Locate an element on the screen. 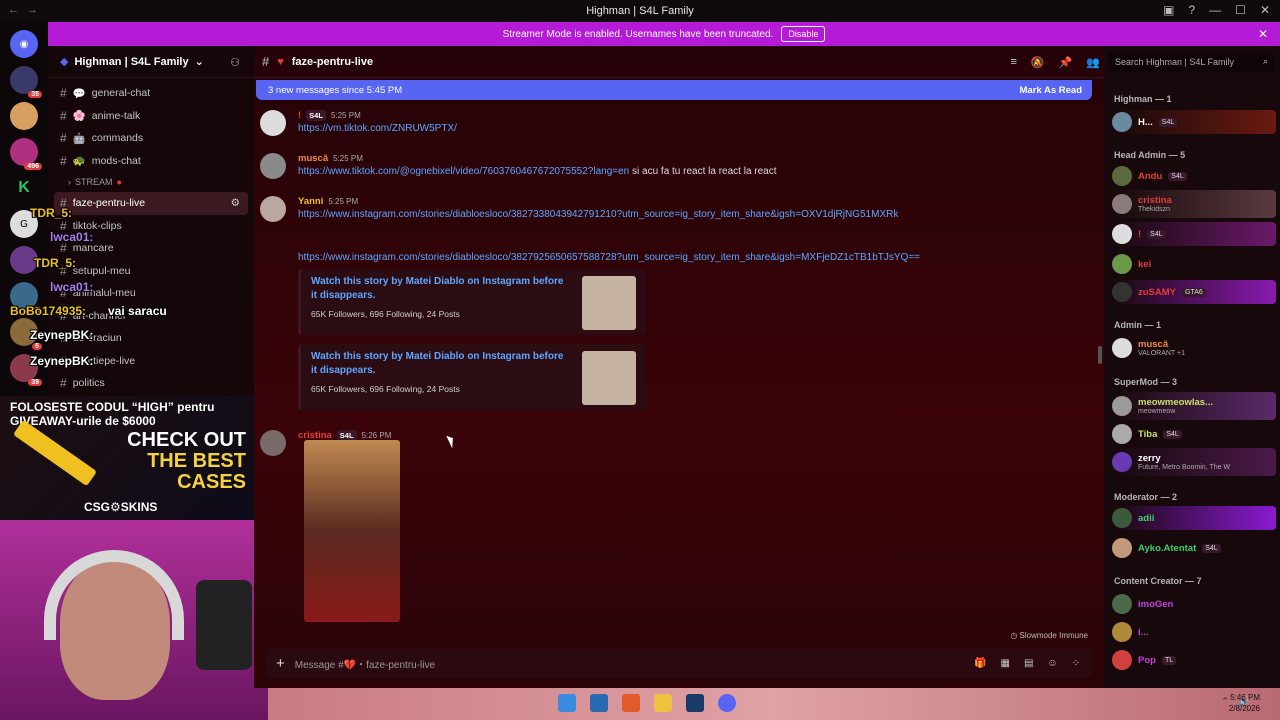 The width and height of the screenshot is (1280, 720). server-header: ◆ Highman | S4L Family ⌄ ⚇ is located at coordinates (151, 62).